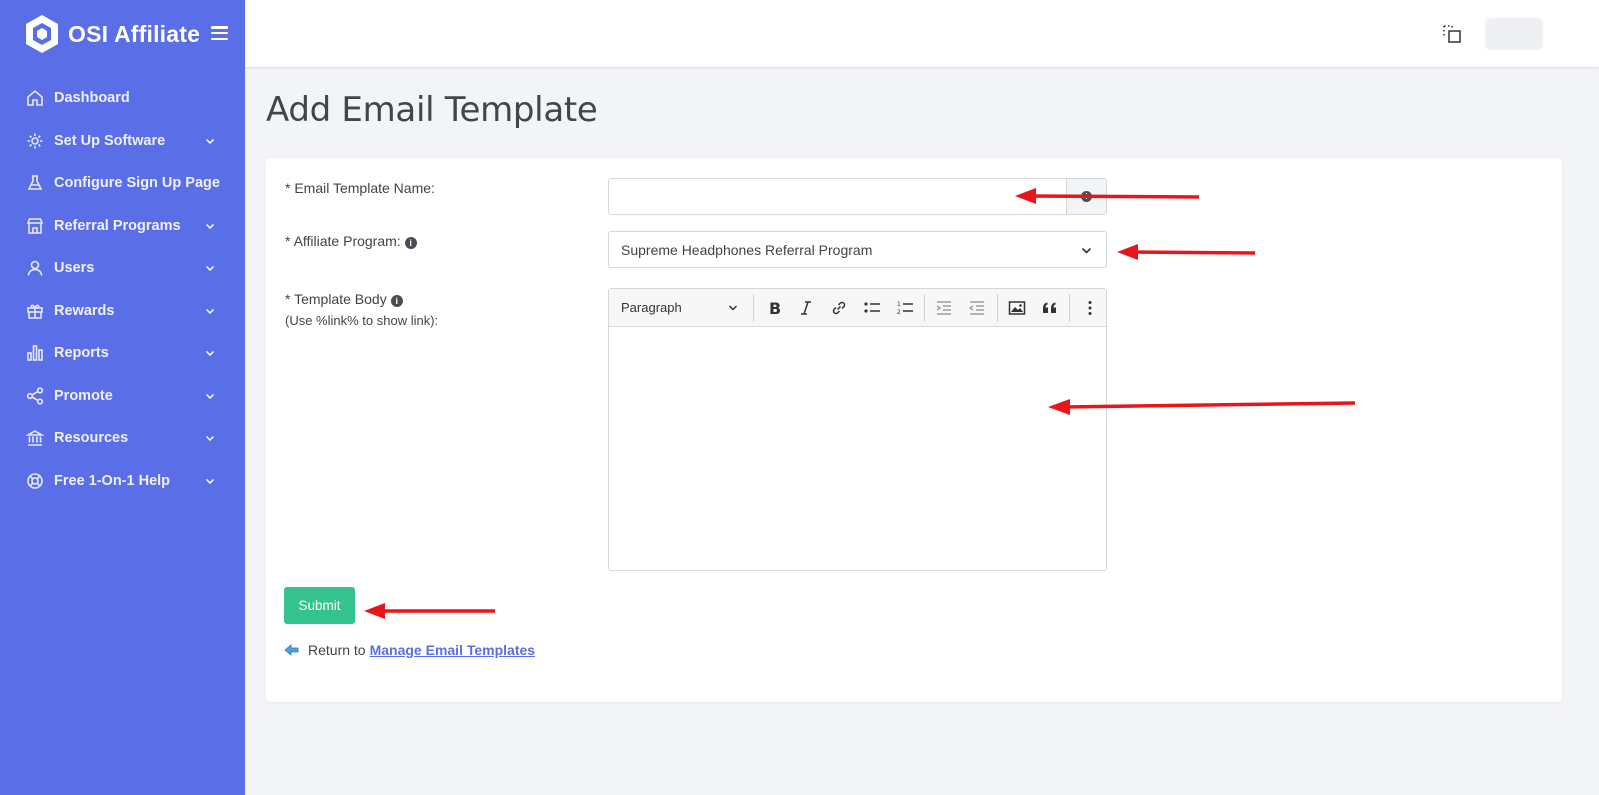 This screenshot has height=795, width=1599. I want to click on return-row: Return to Manage Email Templates, so click(409, 650).